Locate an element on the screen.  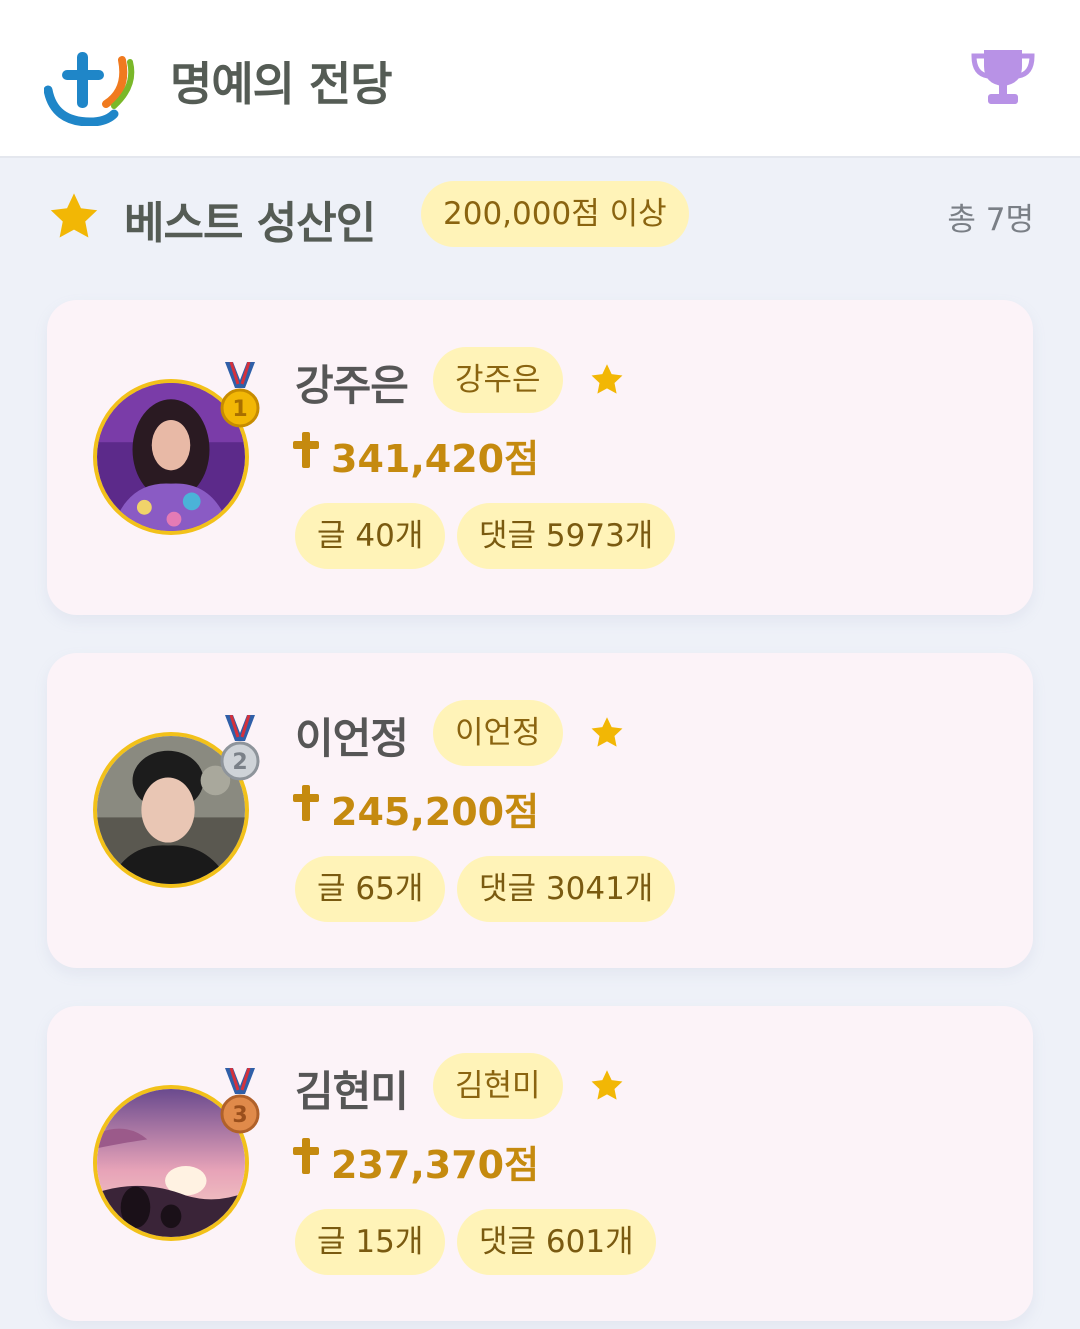
member-name: 김현미 is located at coordinates (352, 1088).